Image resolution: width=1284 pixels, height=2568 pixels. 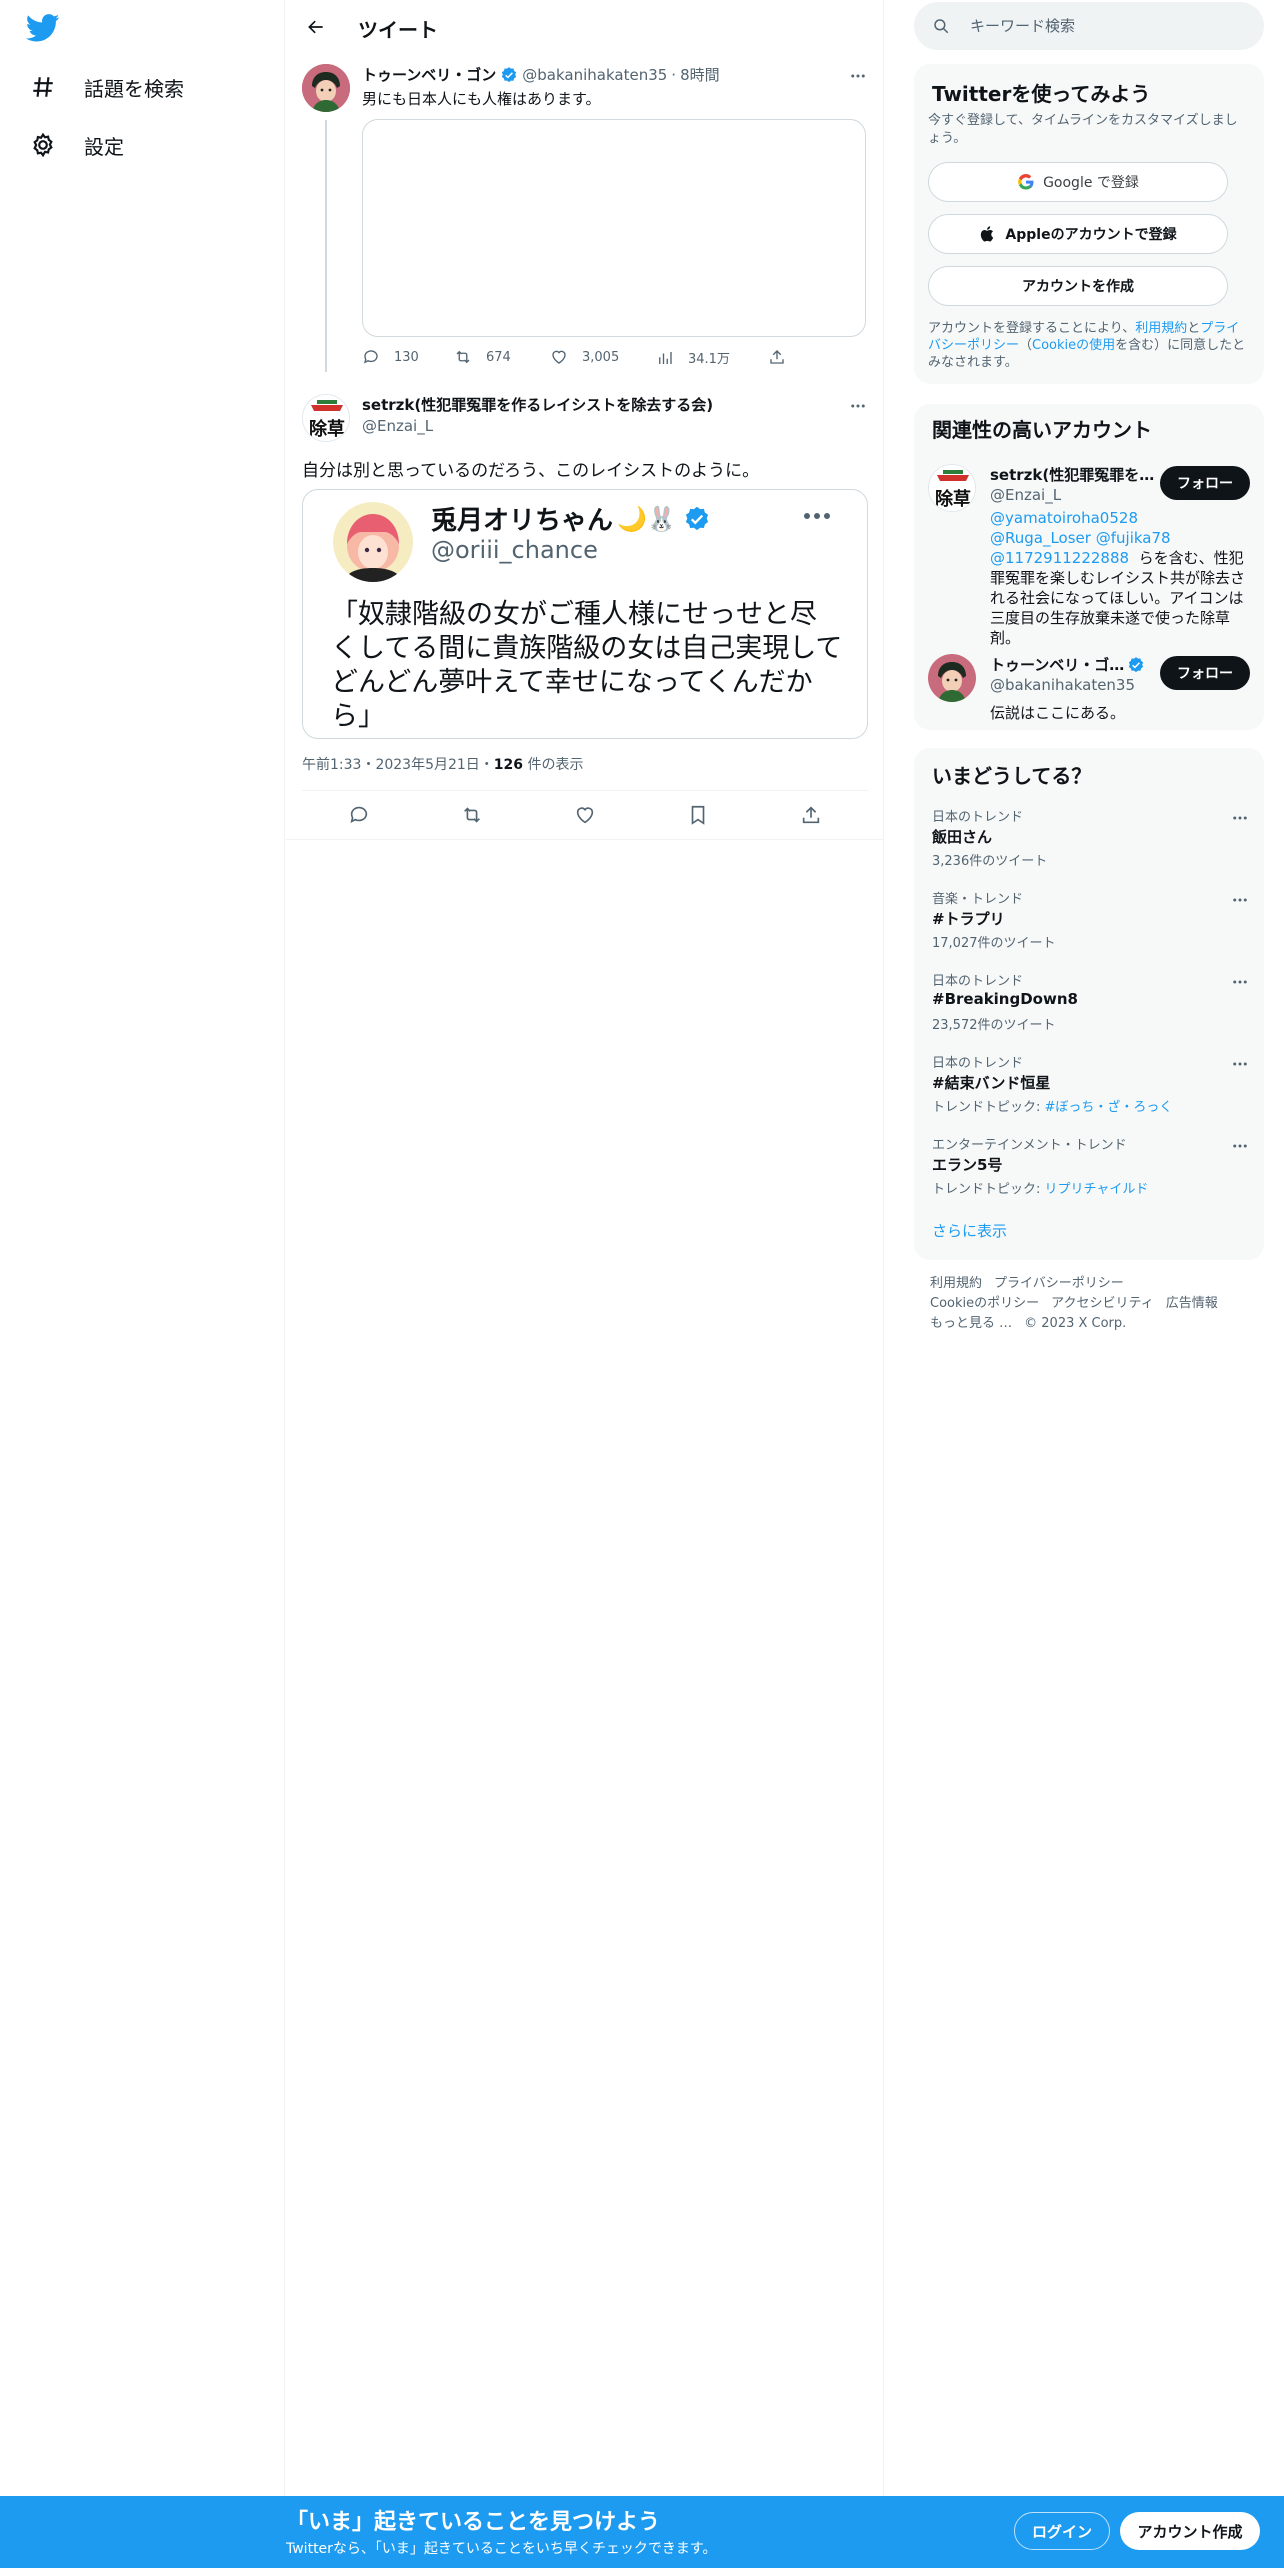 What do you see at coordinates (1040, 538) in the screenshot?
I see `mention-link: @Ruga_Loser` at bounding box center [1040, 538].